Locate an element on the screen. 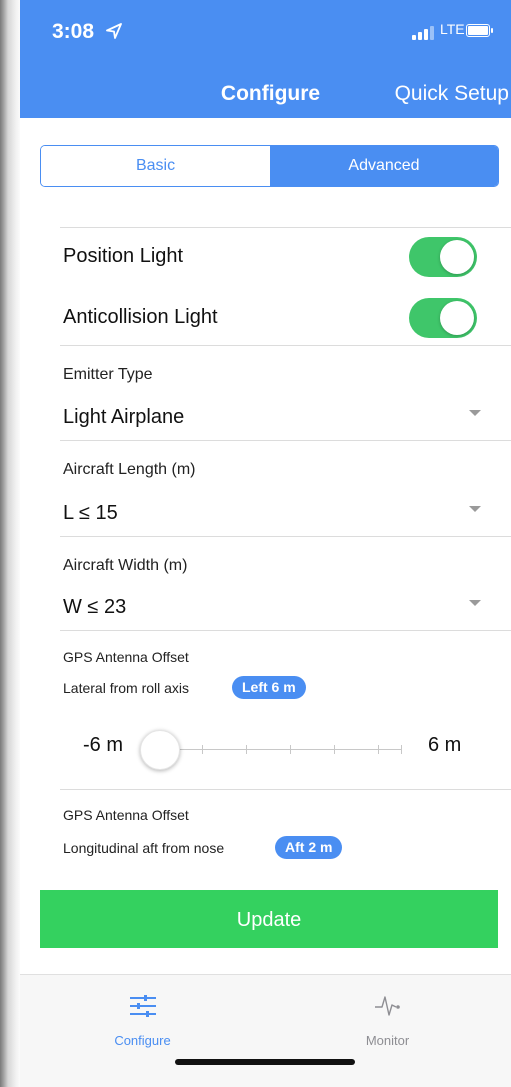  aircraft-length-select: L ≤ 15 is located at coordinates (90, 513).